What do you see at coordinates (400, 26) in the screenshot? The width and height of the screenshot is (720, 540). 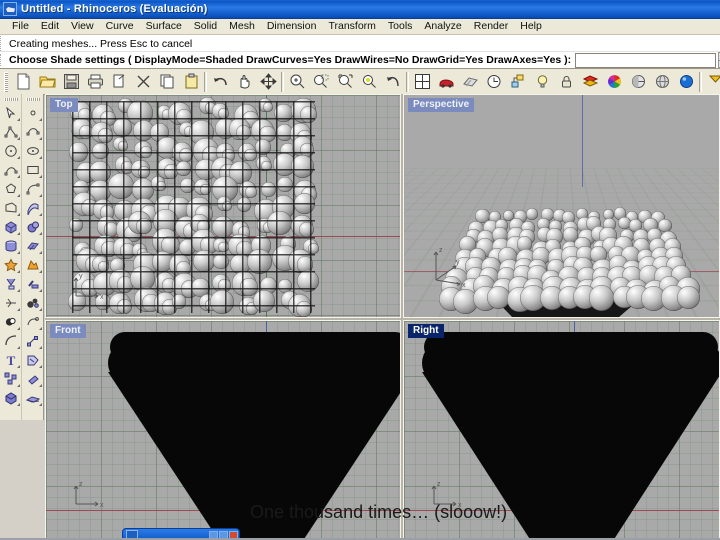 I see `menu-item-tools: Tools` at bounding box center [400, 26].